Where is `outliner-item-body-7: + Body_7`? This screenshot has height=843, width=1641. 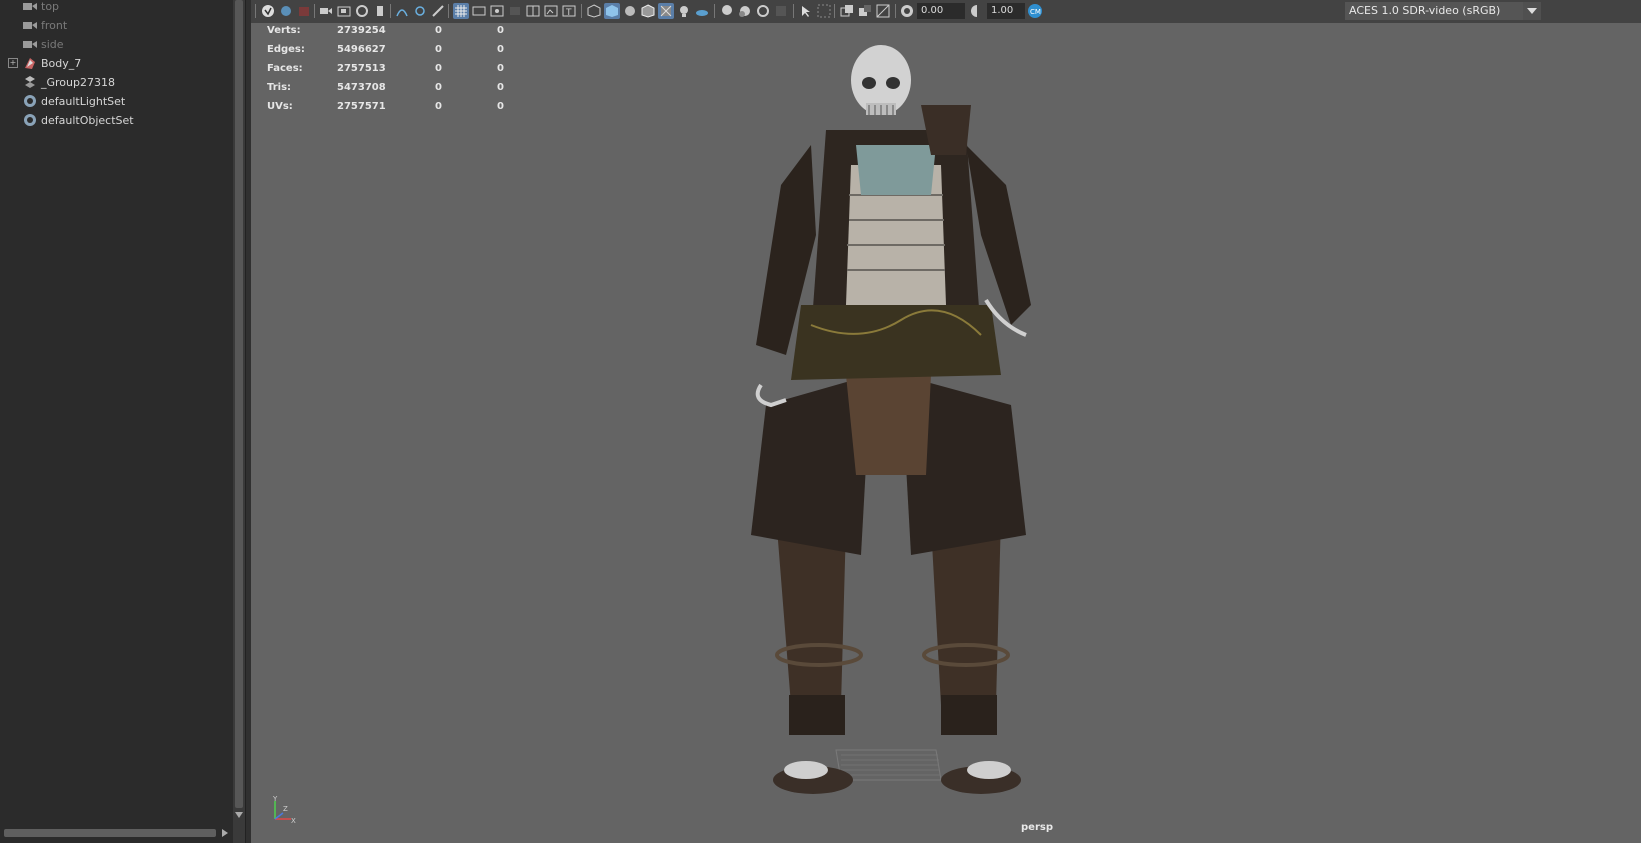
outliner-item-body-7: + Body_7 is located at coordinates (115, 63).